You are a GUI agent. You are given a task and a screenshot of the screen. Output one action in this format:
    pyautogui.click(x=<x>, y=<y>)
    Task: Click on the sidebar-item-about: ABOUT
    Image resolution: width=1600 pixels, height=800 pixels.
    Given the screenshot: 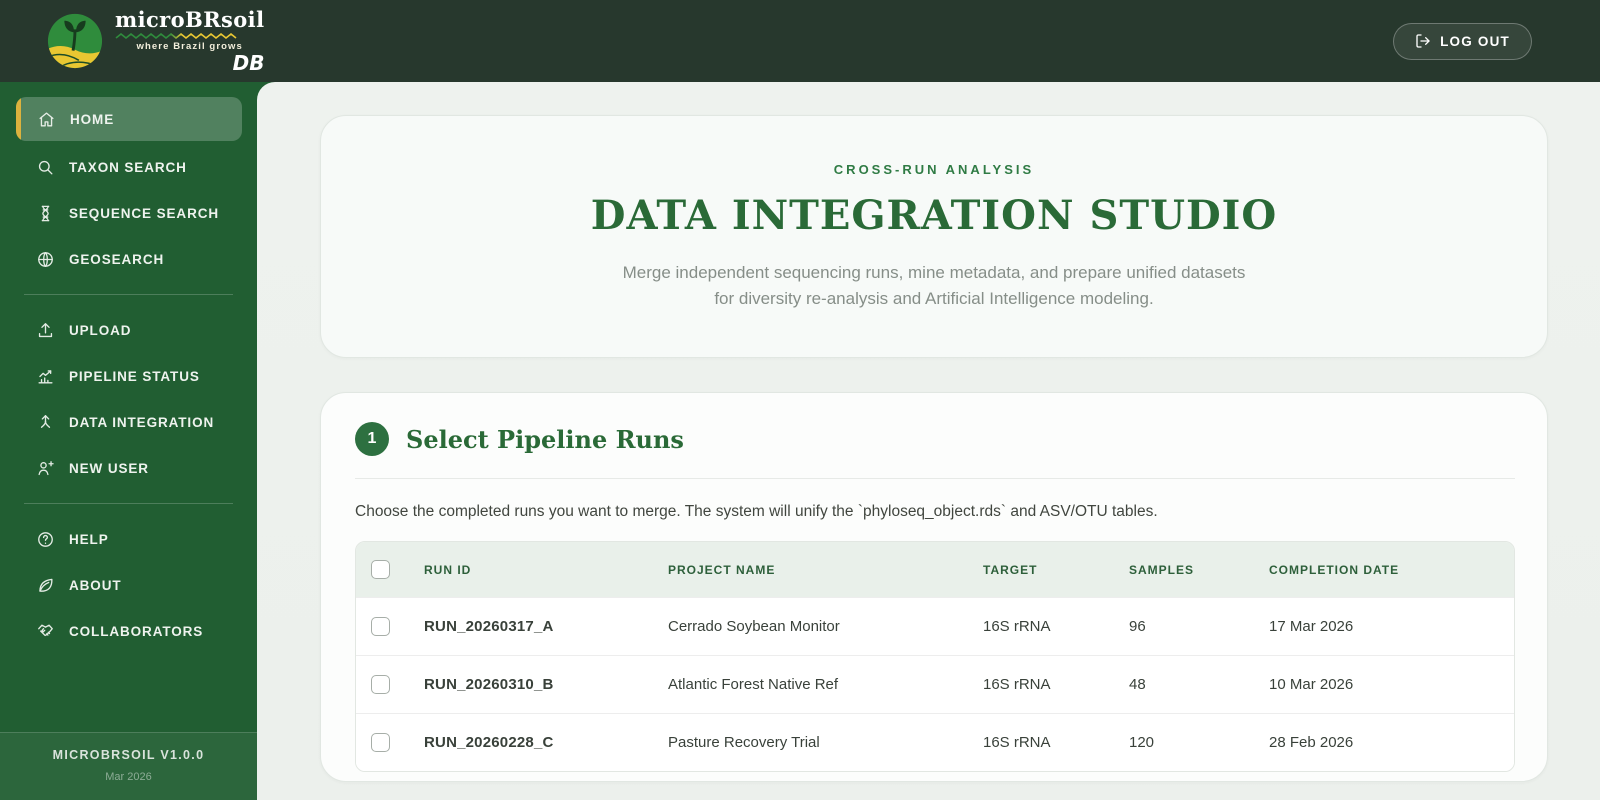 What is the action you would take?
    pyautogui.click(x=128, y=585)
    